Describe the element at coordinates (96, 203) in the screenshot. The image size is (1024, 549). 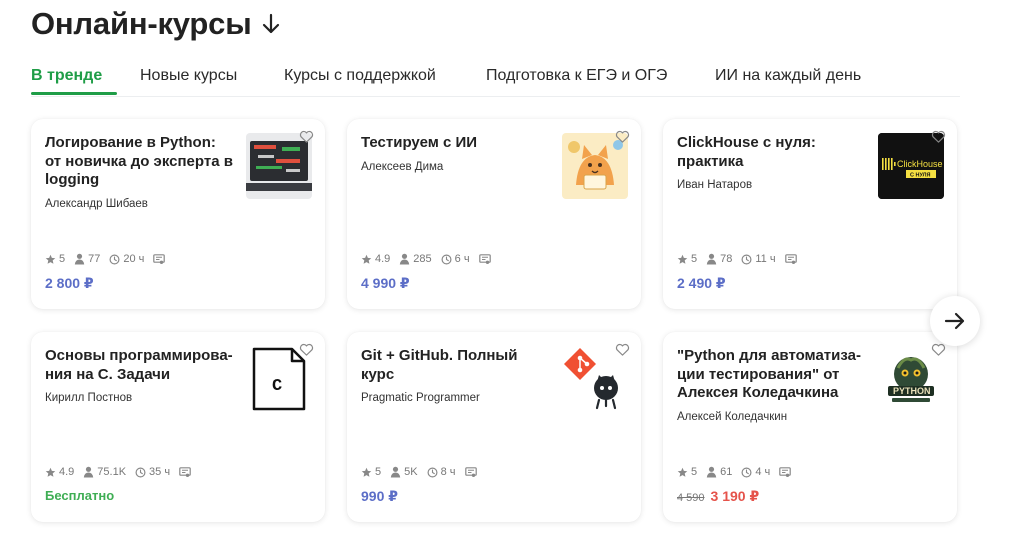
I see `course-author: Александр Шибаев` at that location.